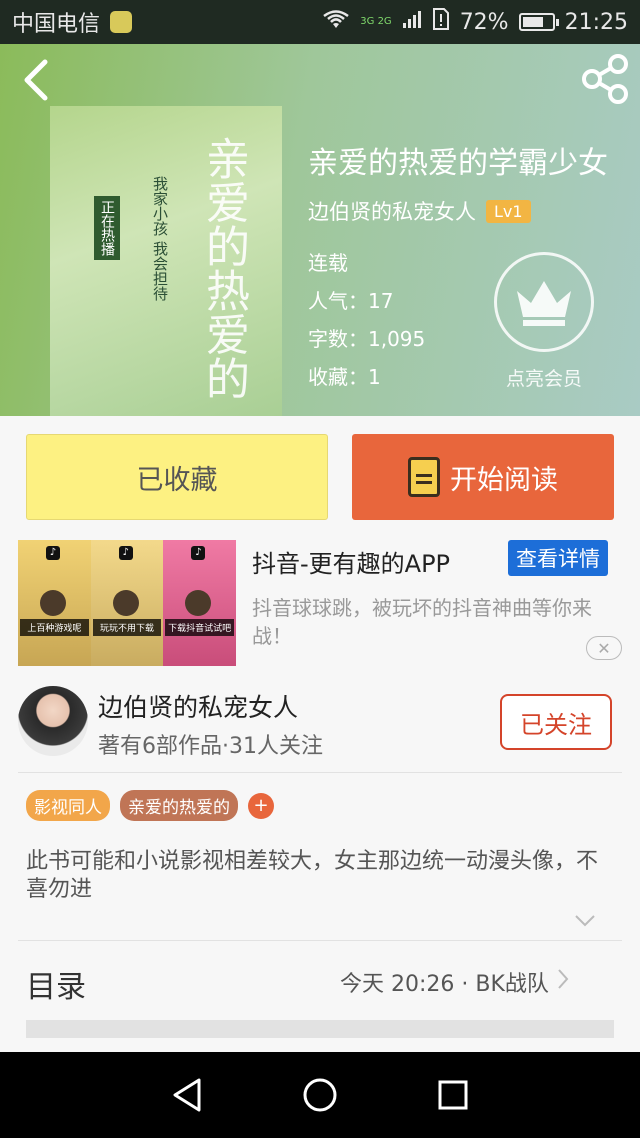  What do you see at coordinates (320, 982) in the screenshot?
I see `toc-row: 目录 今天 20:26 · BK战队` at bounding box center [320, 982].